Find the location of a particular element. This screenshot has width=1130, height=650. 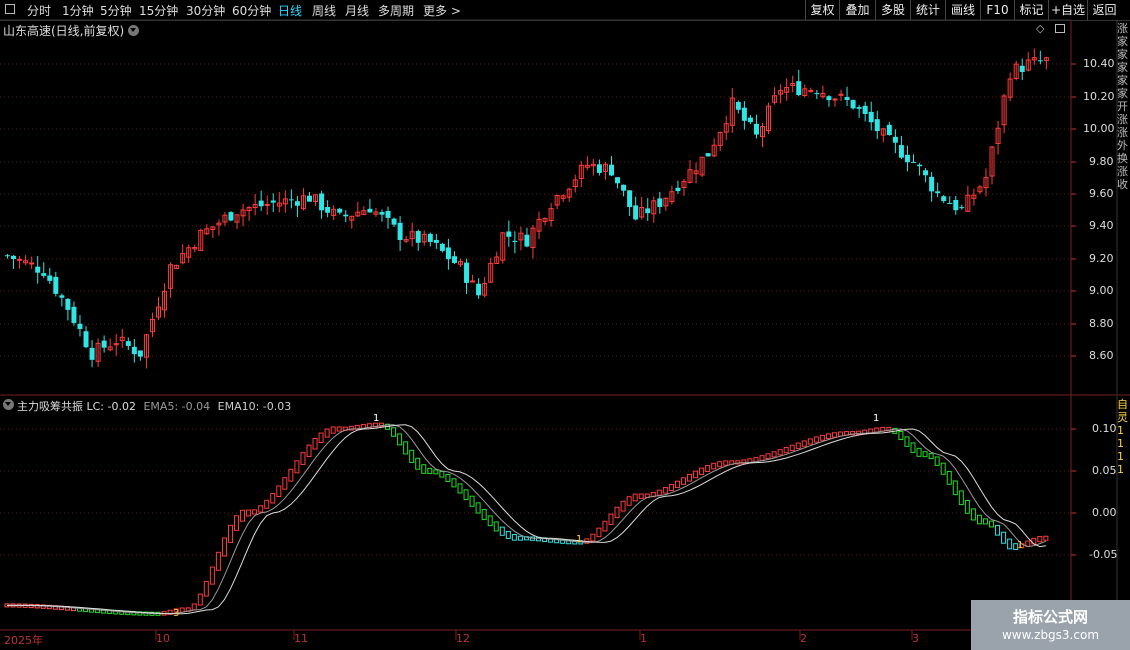

chart-title: 山东高速(日线,前复权) is located at coordinates (71, 30).